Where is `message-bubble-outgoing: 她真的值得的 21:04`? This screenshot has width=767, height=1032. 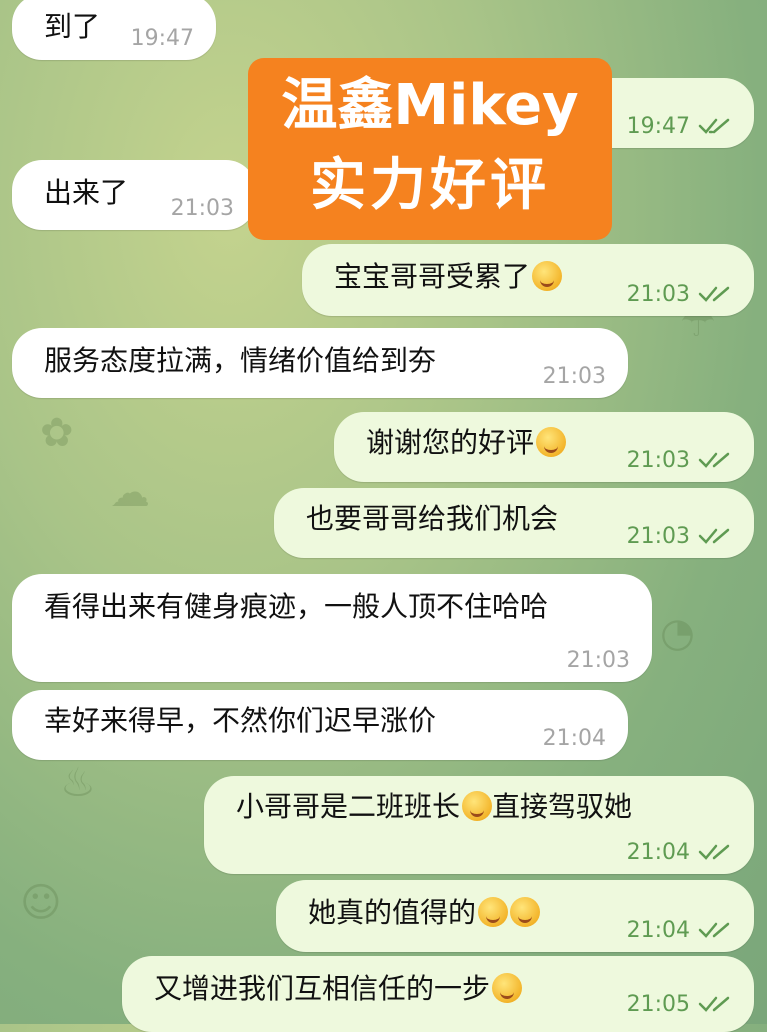 message-bubble-outgoing: 她真的值得的 21:04 is located at coordinates (515, 916).